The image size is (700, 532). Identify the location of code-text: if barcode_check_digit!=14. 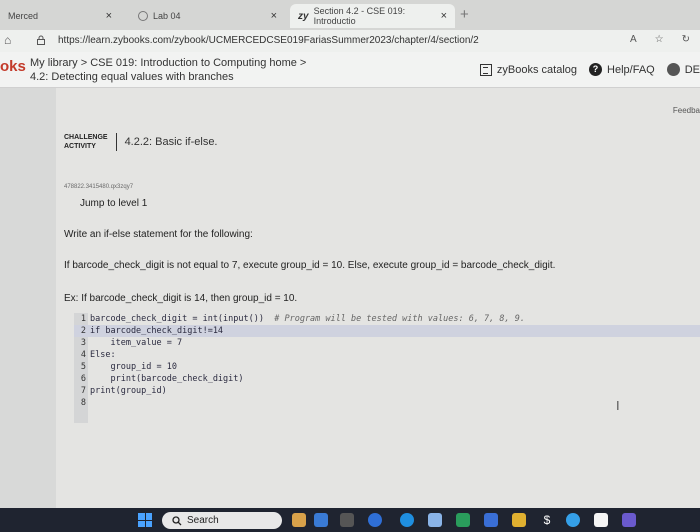
(157, 331).